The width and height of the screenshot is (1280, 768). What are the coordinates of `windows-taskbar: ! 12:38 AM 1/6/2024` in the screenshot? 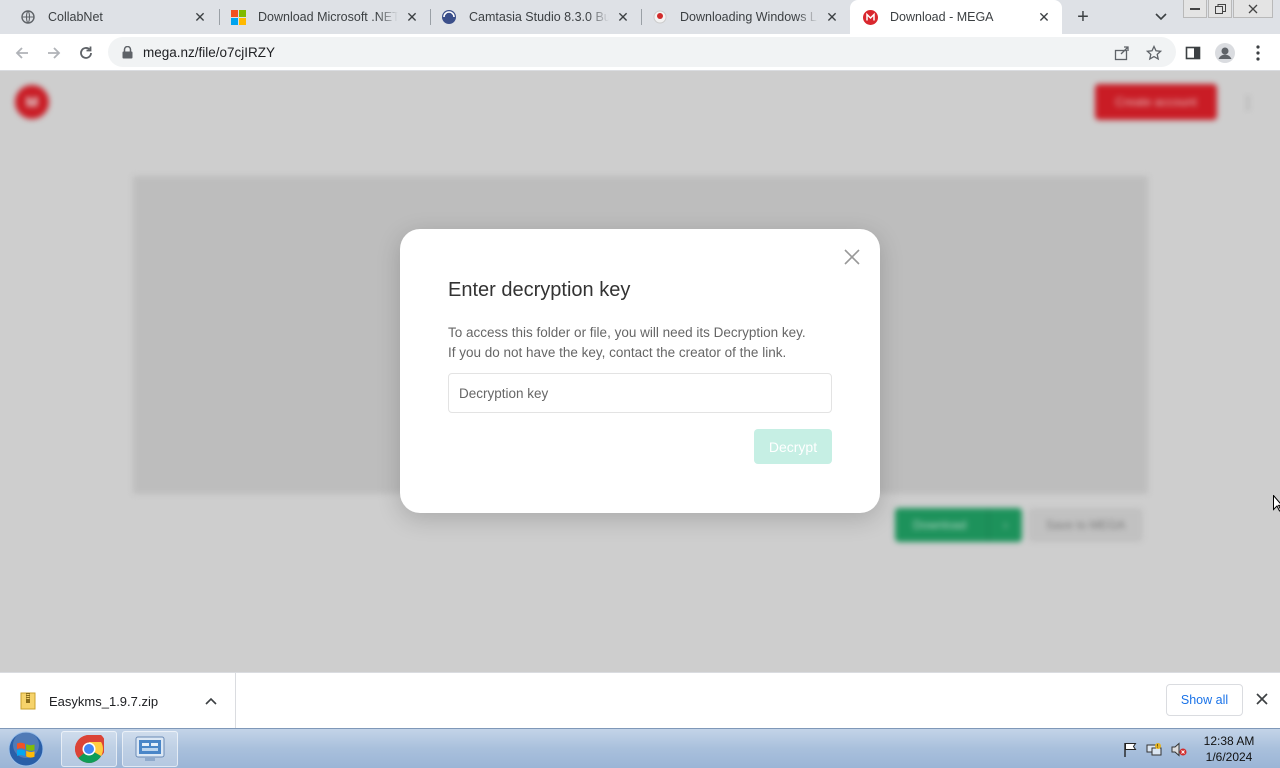 It's located at (640, 748).